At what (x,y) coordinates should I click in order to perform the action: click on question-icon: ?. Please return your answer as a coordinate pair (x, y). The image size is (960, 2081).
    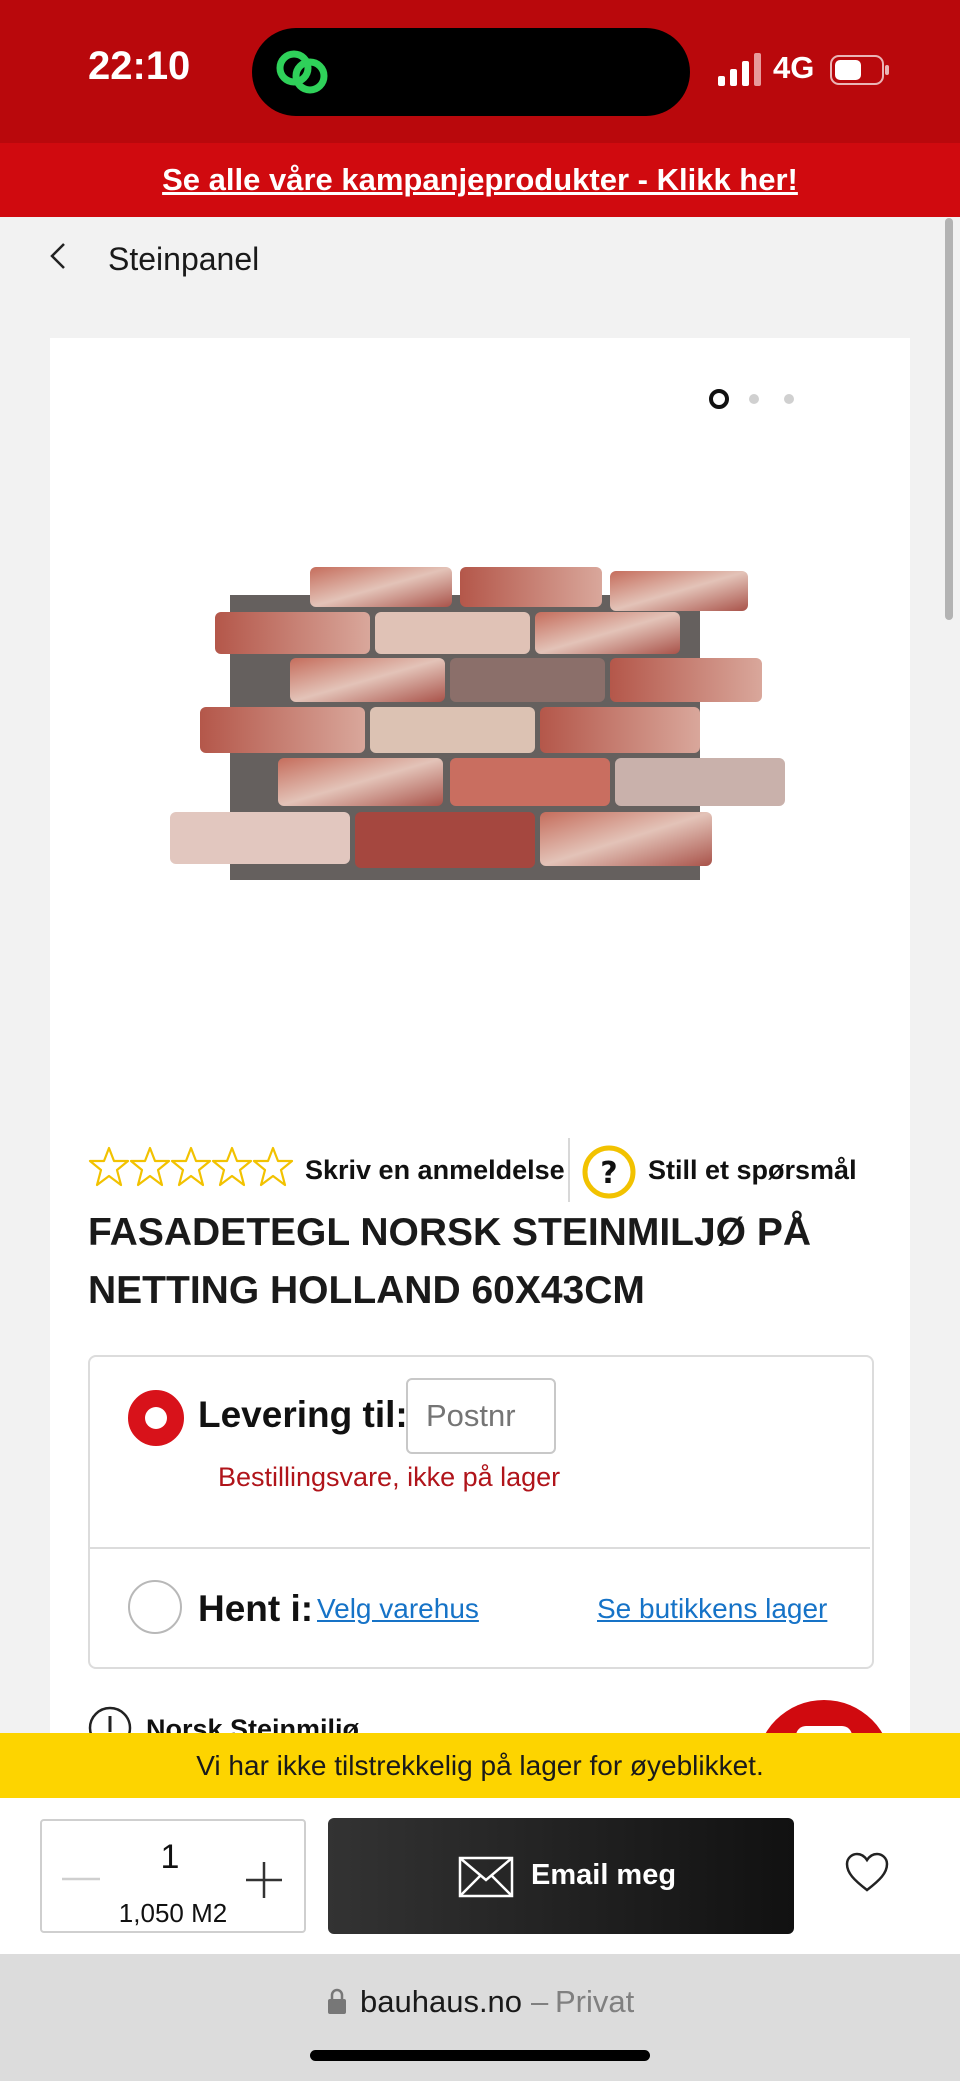
    Looking at the image, I should click on (609, 1172).